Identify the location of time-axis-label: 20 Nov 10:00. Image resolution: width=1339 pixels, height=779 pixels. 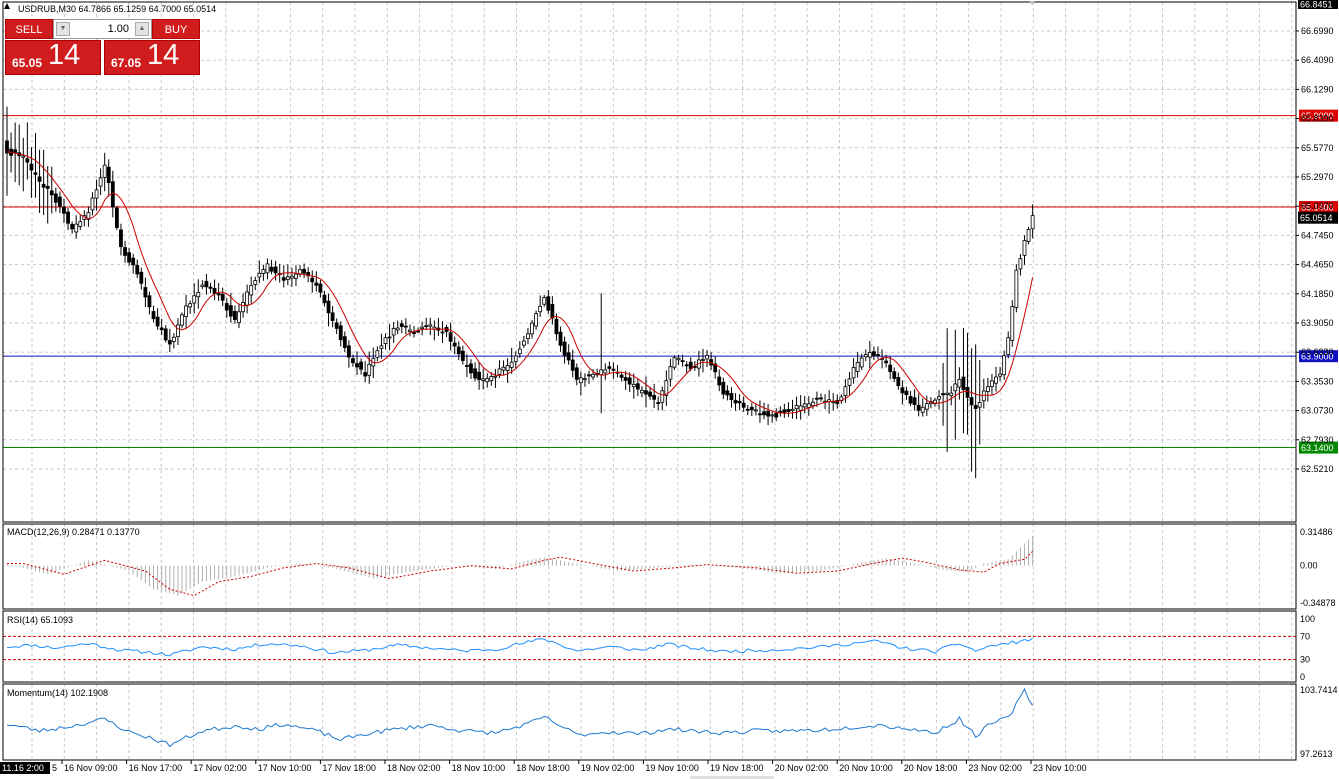
(866, 768).